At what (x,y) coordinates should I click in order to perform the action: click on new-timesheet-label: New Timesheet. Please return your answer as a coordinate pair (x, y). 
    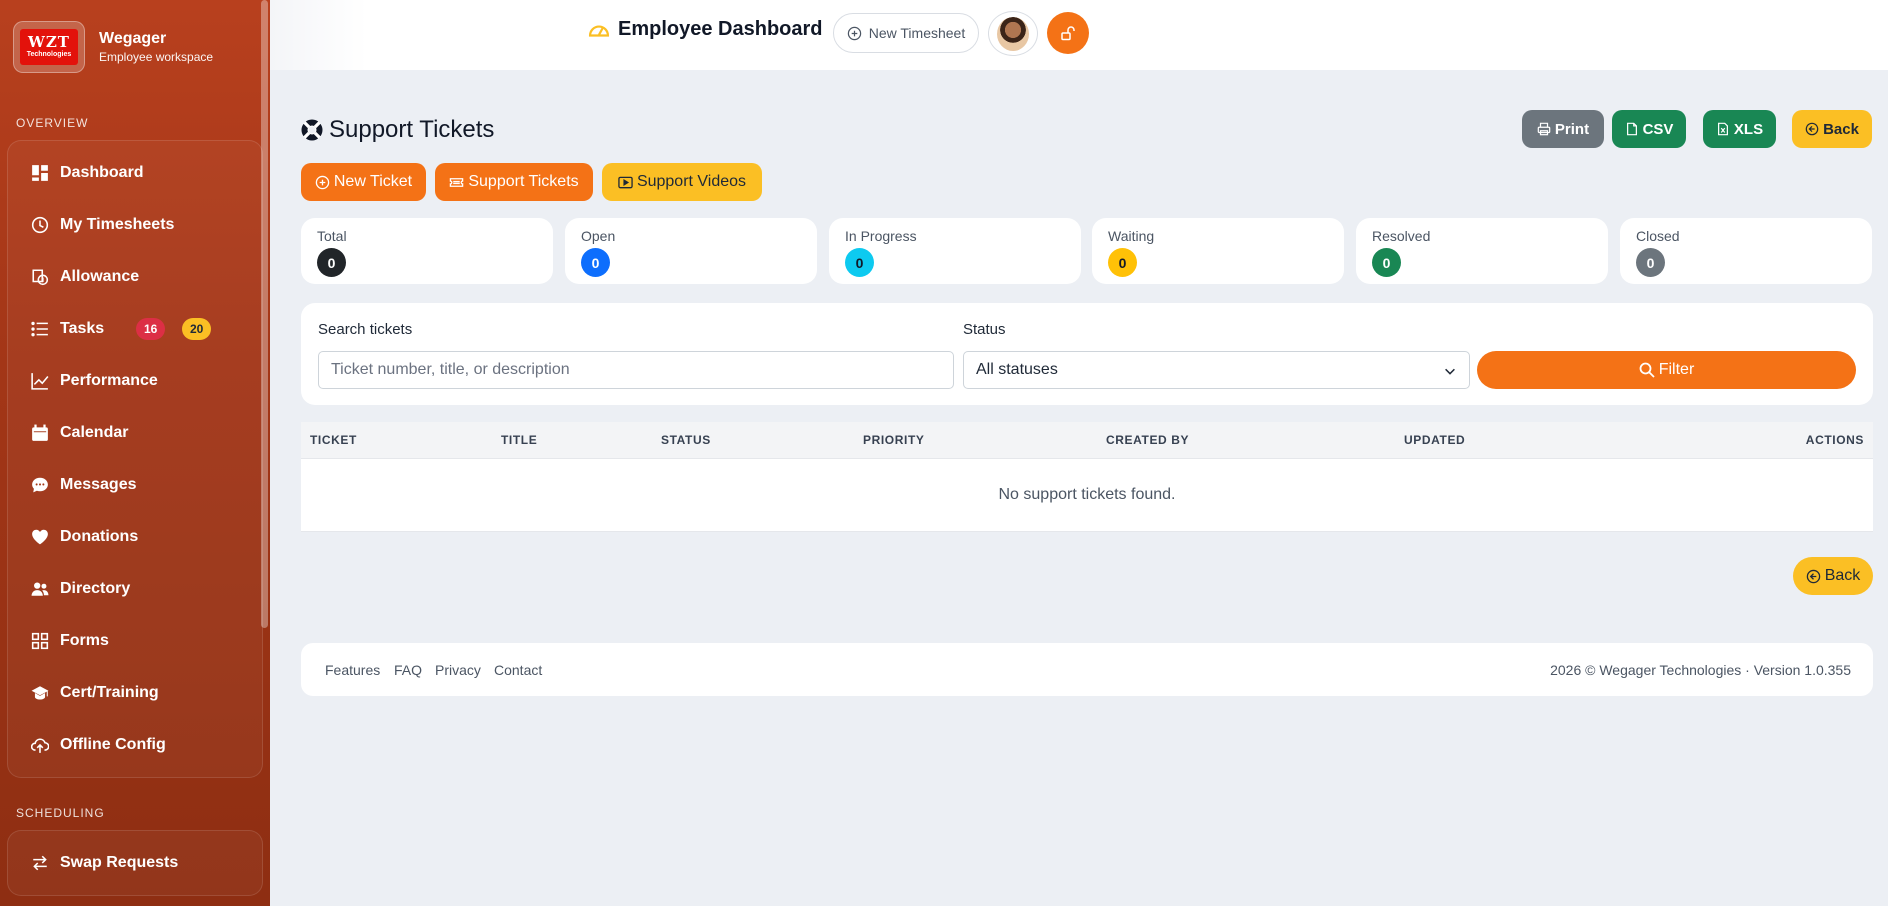
    Looking at the image, I should click on (917, 33).